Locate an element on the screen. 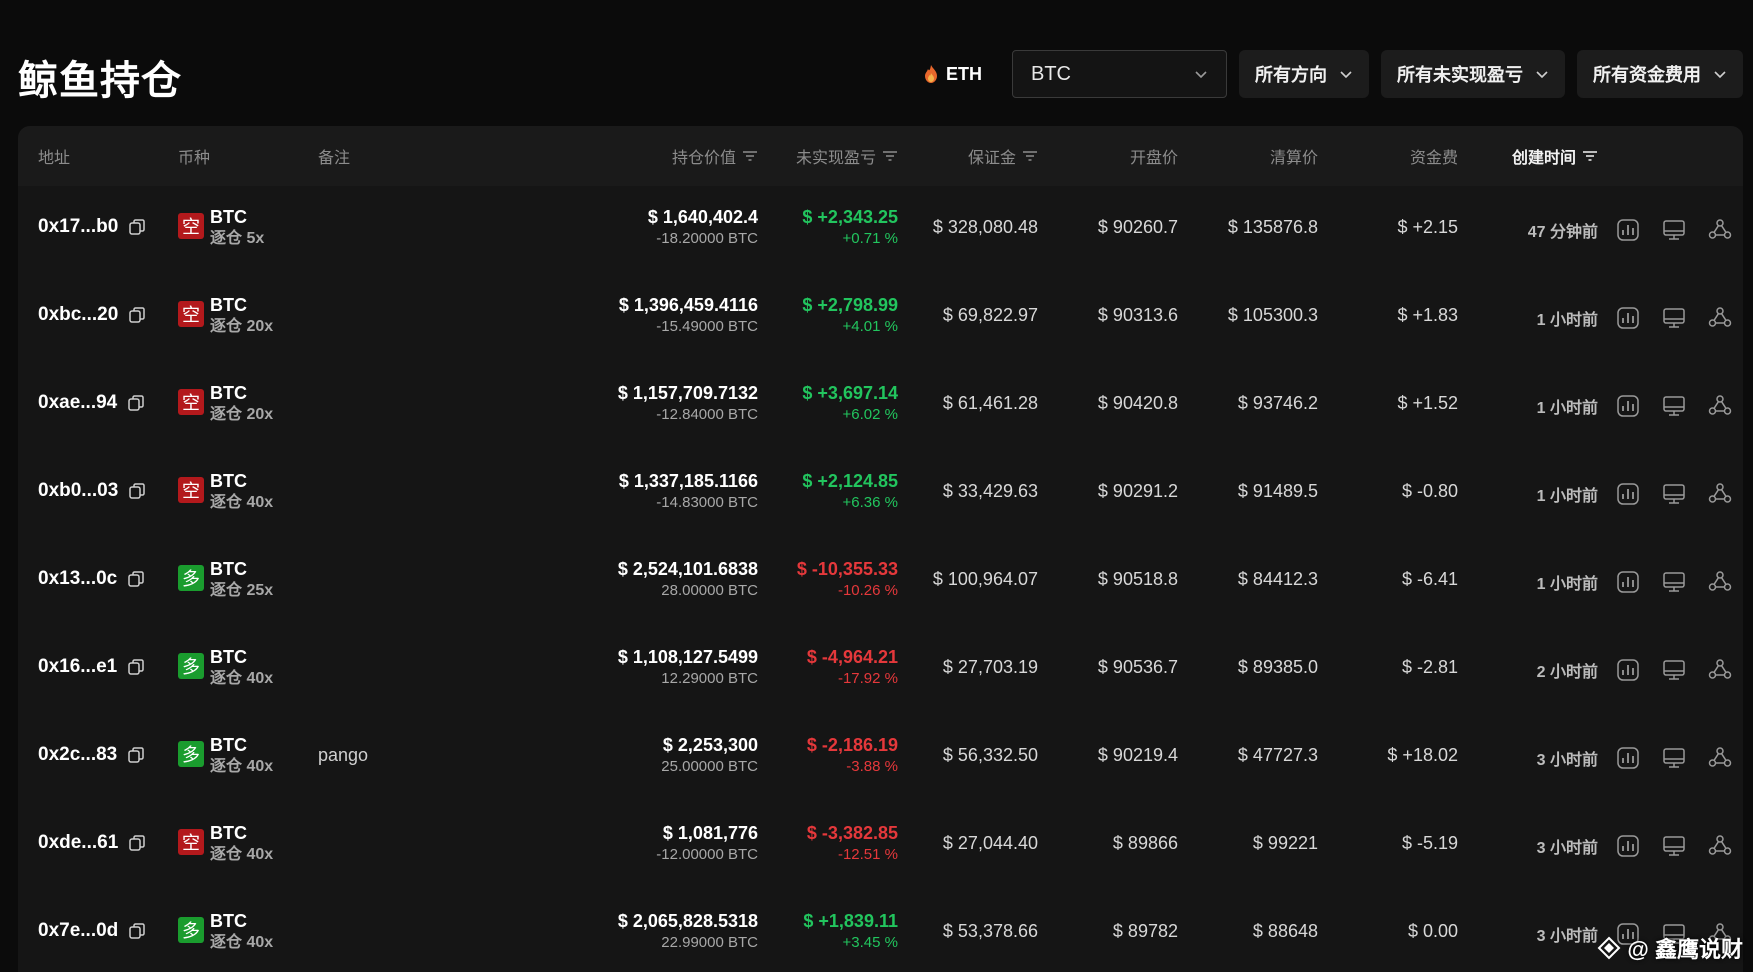  header-address-label: 地址 is located at coordinates (54, 158).